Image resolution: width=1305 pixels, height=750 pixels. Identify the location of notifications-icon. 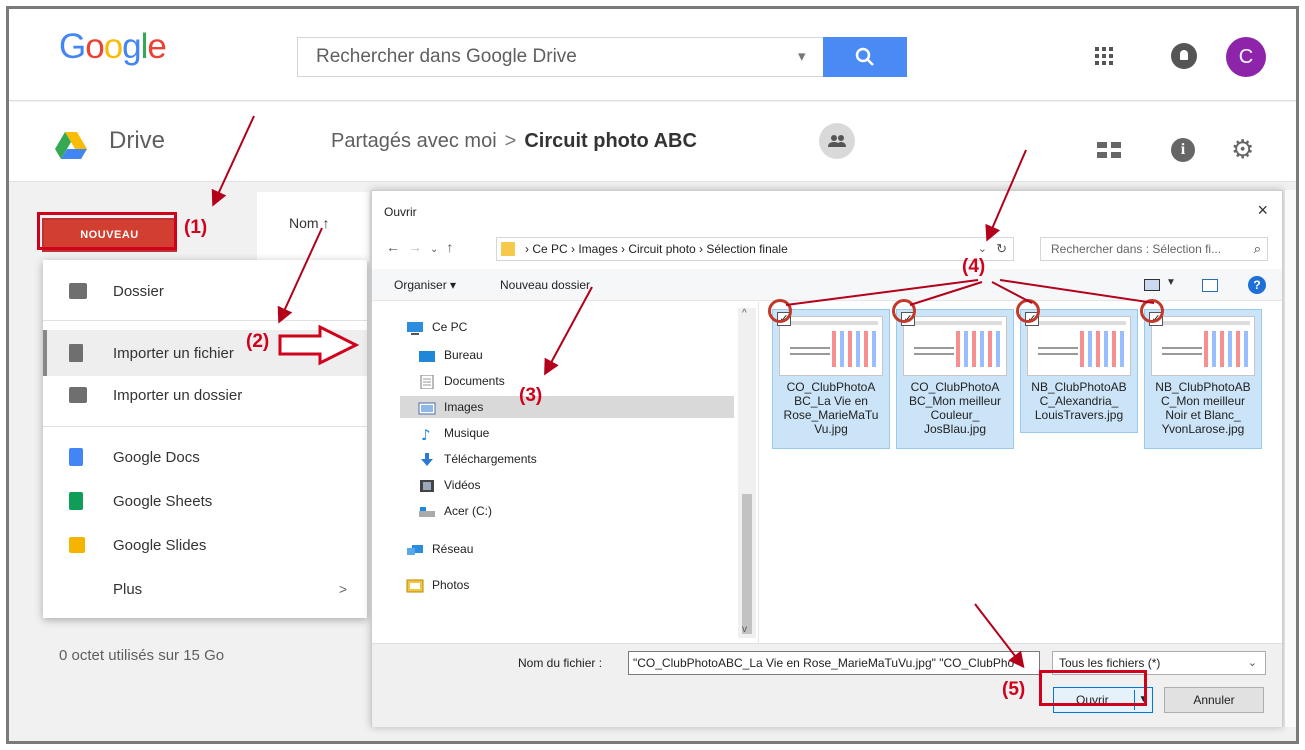
(1184, 56).